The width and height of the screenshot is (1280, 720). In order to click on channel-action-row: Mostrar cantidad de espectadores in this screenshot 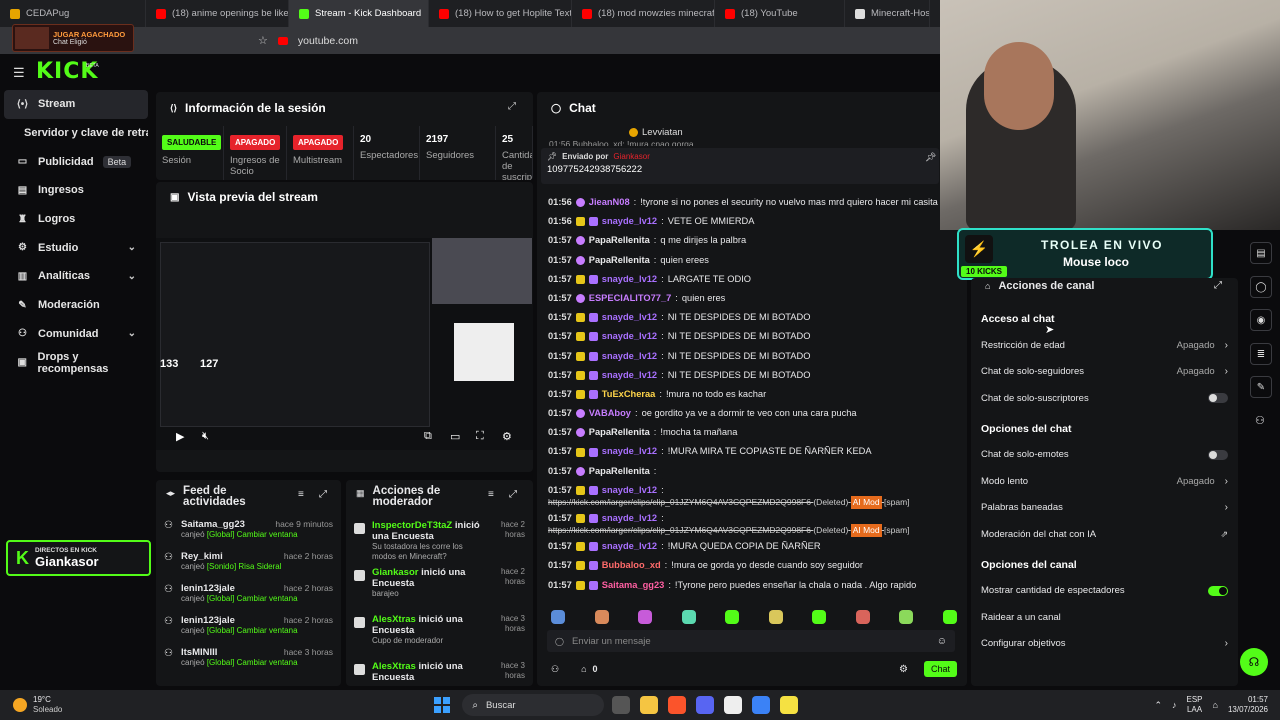, I will do `click(1104, 591)`.